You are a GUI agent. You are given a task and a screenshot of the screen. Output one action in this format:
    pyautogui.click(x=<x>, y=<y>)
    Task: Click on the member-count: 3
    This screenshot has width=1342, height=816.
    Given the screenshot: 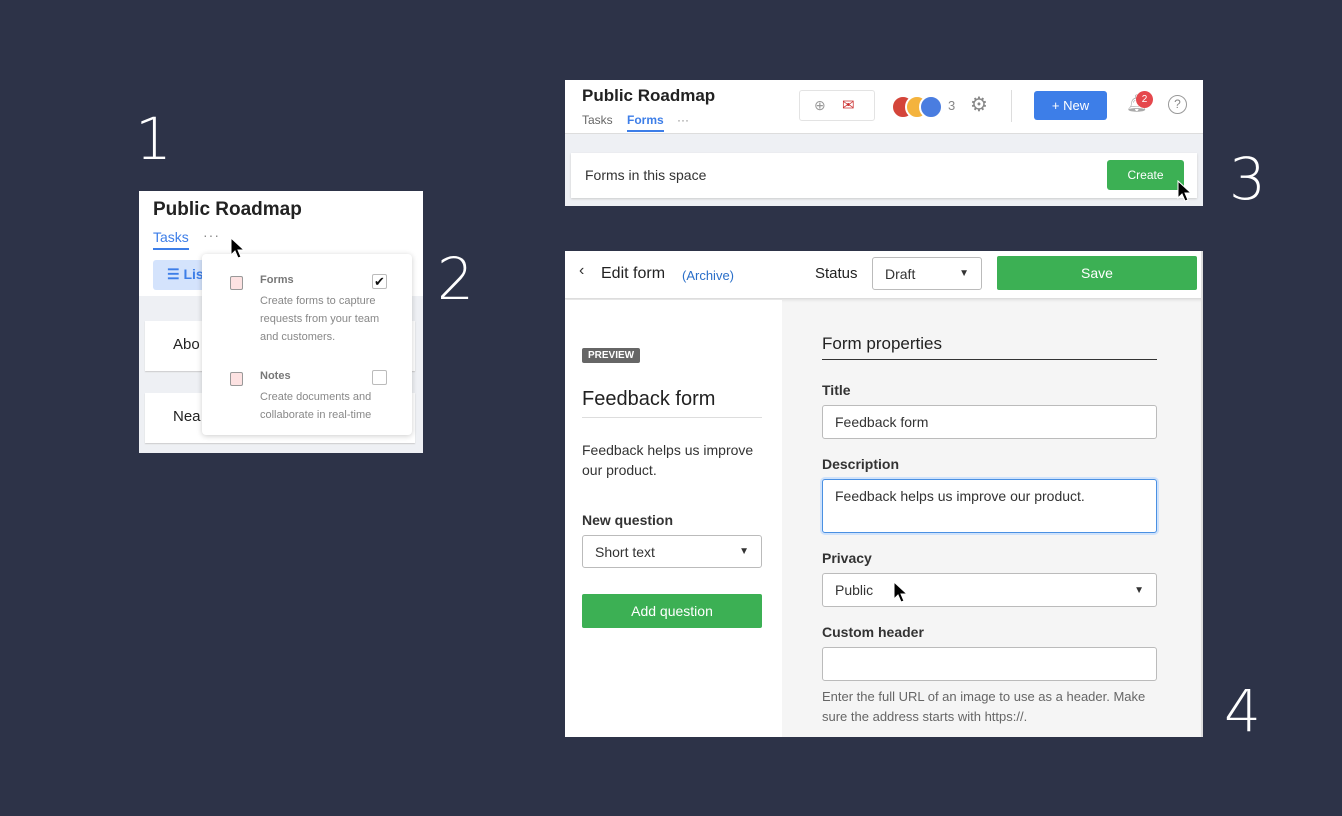 What is the action you would take?
    pyautogui.click(x=952, y=105)
    